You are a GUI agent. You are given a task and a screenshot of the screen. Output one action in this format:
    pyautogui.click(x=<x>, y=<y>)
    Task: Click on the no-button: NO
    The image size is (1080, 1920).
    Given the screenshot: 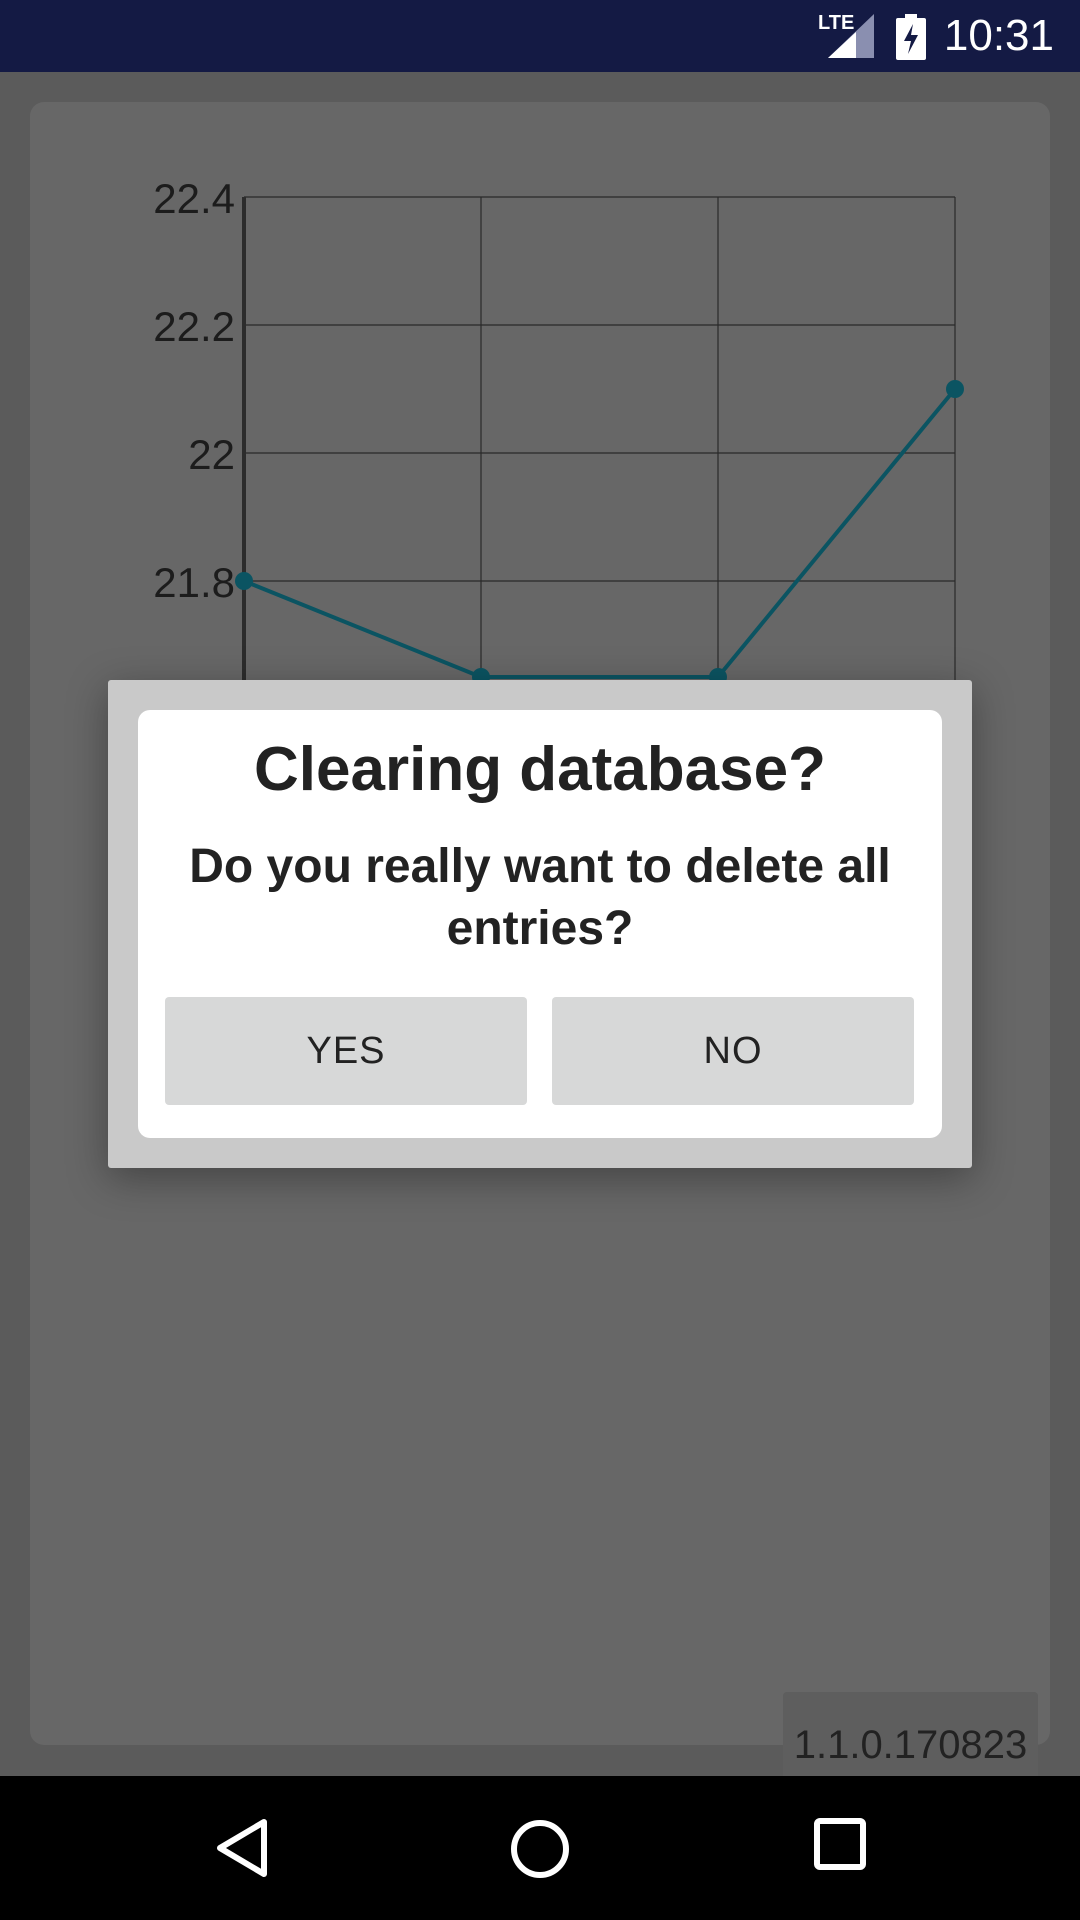 What is the action you would take?
    pyautogui.click(x=733, y=1051)
    